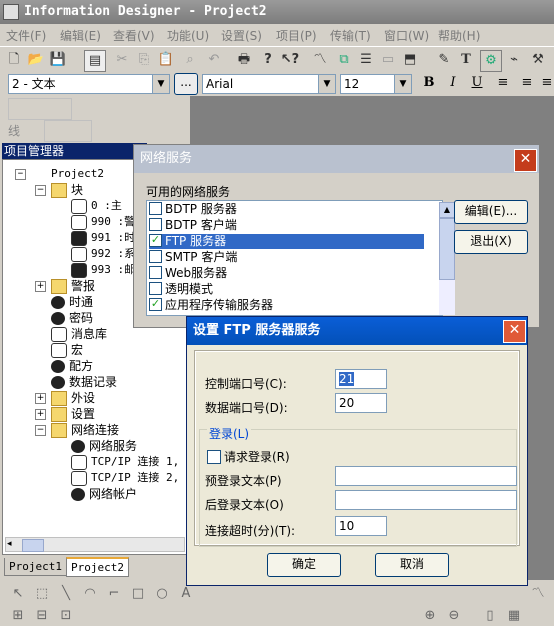 The image size is (554, 626). Describe the element at coordinates (131, 462) in the screenshot. I see `tree-item-tcpip: TCP/IP 连接 1, 1` at that location.